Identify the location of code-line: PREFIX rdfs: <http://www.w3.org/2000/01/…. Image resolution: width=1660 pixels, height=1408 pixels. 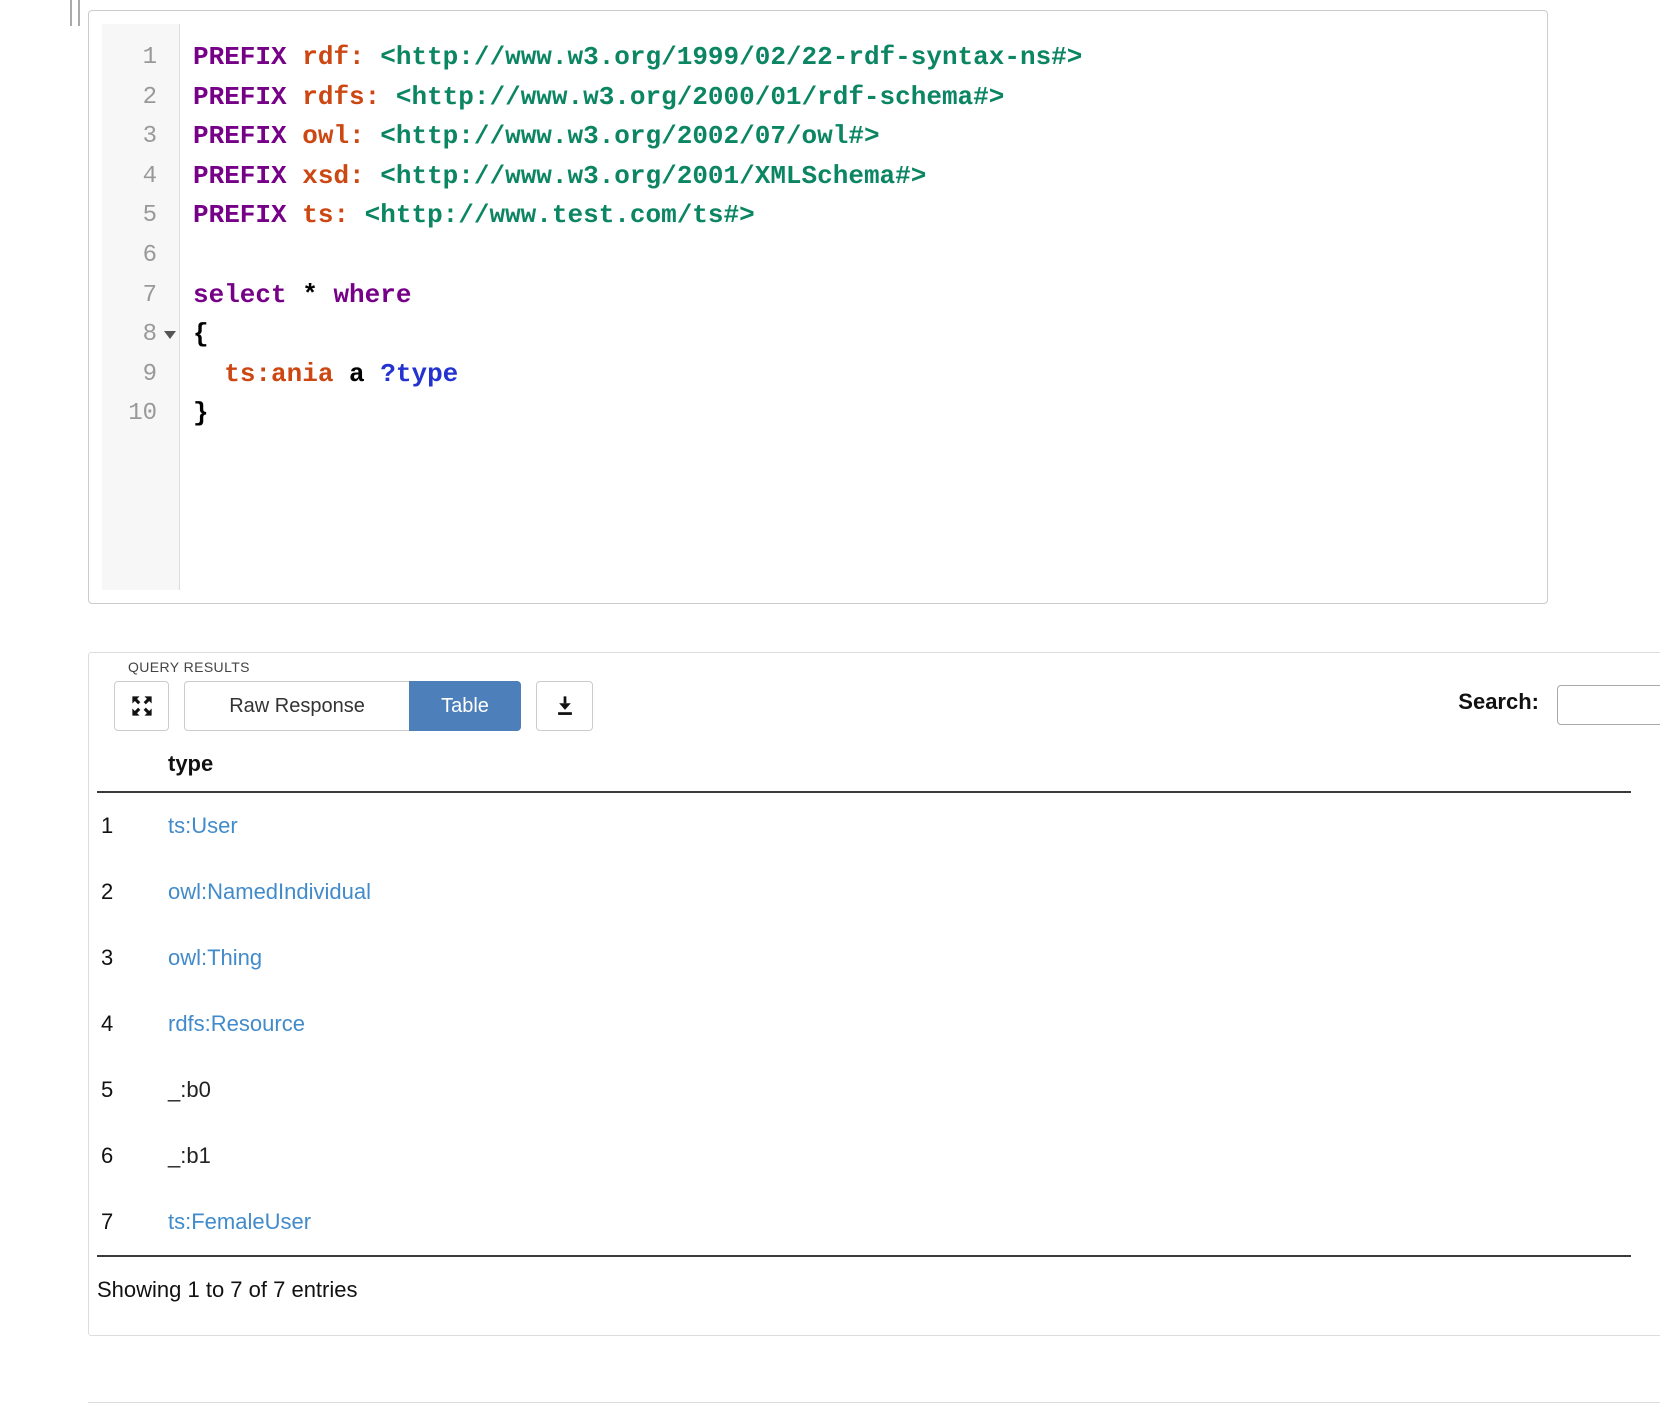
(599, 96).